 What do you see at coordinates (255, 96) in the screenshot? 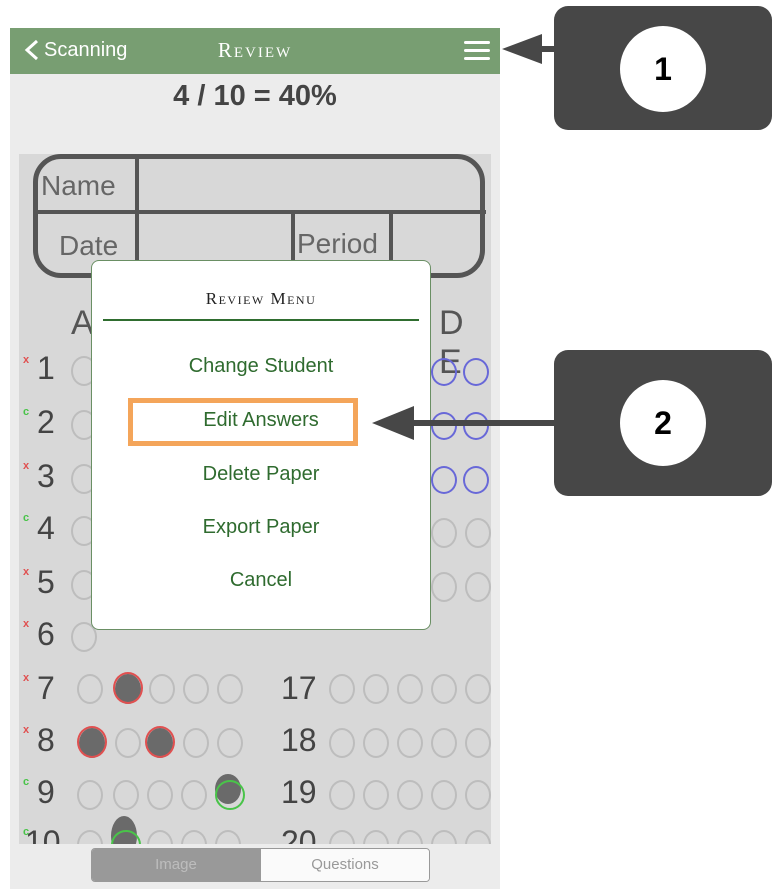
I see `score-text: 4 / 10 = 40%` at bounding box center [255, 96].